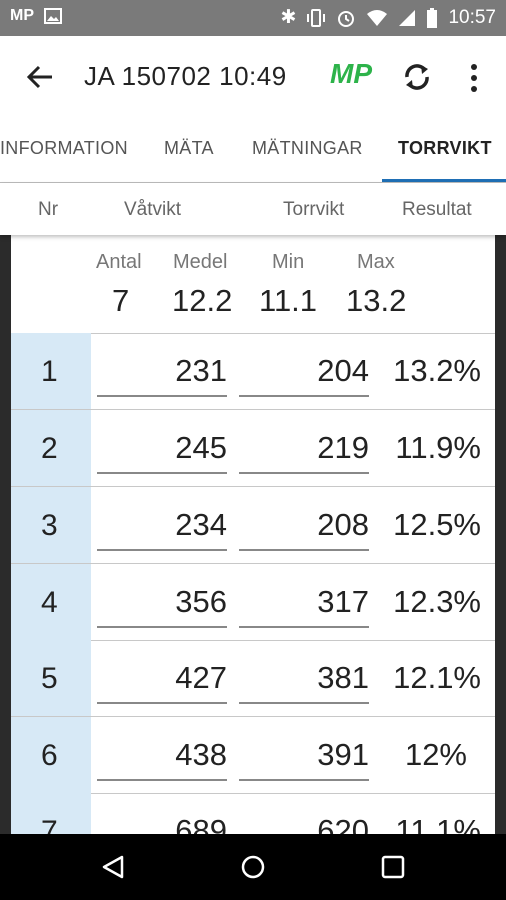  Describe the element at coordinates (185, 76) in the screenshot. I see `page-title: JA 150702 10:49` at that location.